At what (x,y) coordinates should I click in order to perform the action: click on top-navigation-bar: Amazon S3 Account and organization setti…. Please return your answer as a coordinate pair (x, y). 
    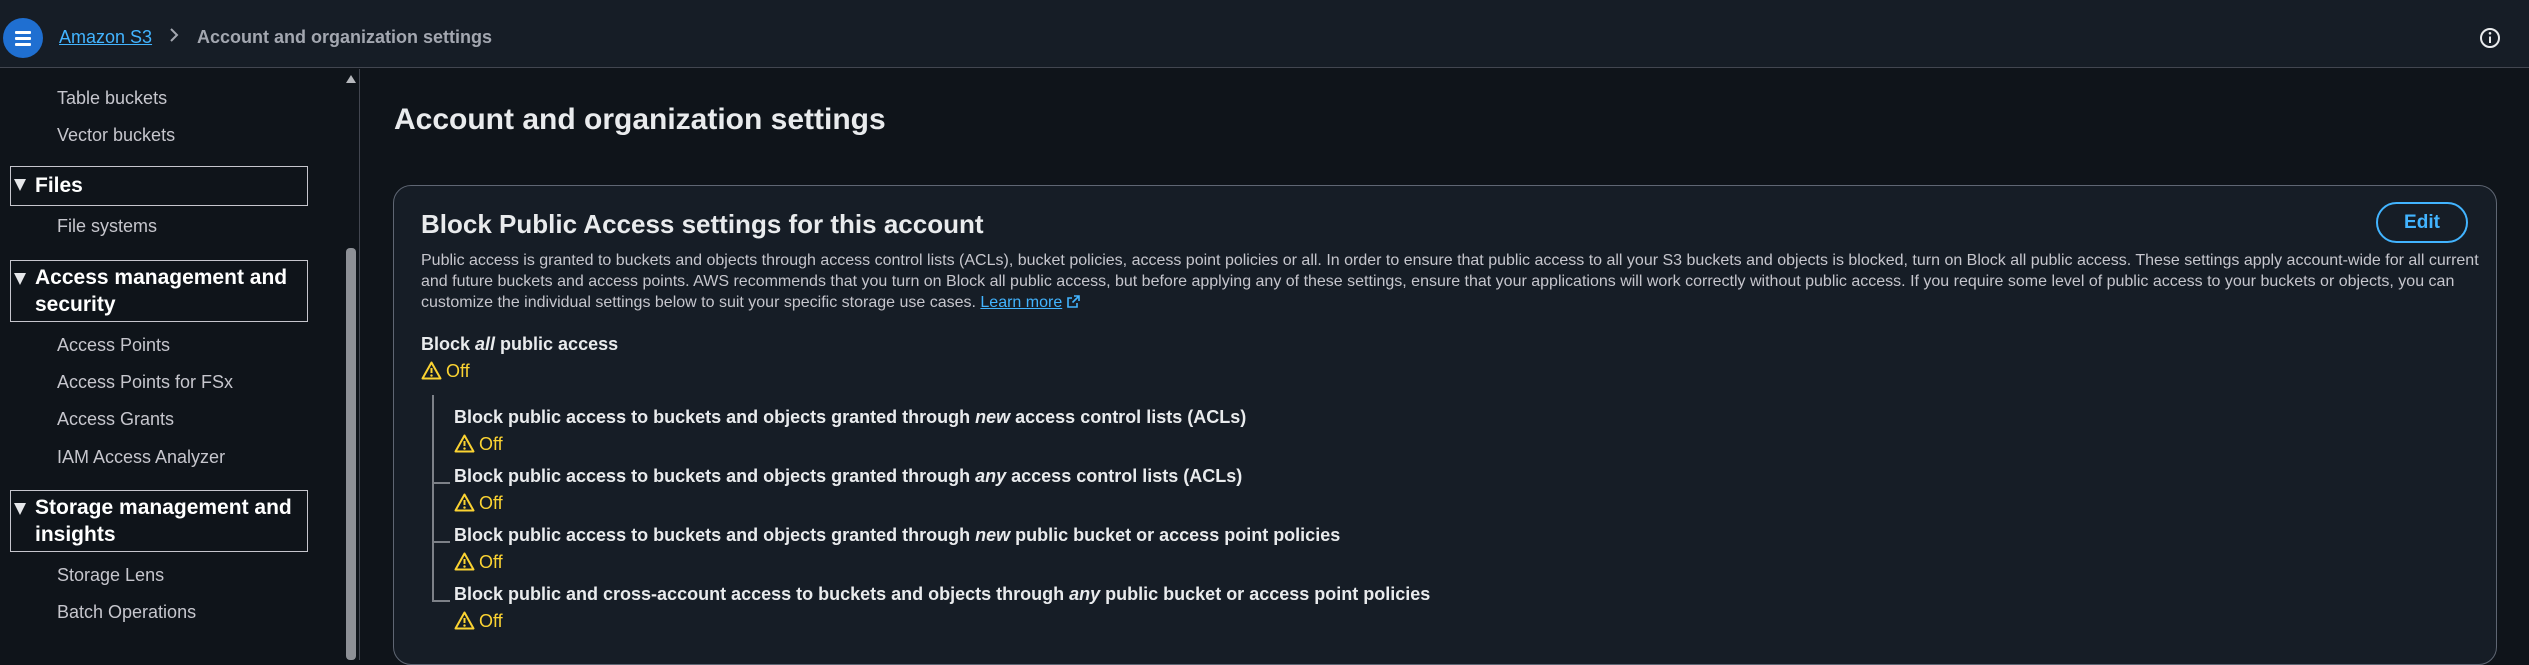
    Looking at the image, I should click on (1264, 34).